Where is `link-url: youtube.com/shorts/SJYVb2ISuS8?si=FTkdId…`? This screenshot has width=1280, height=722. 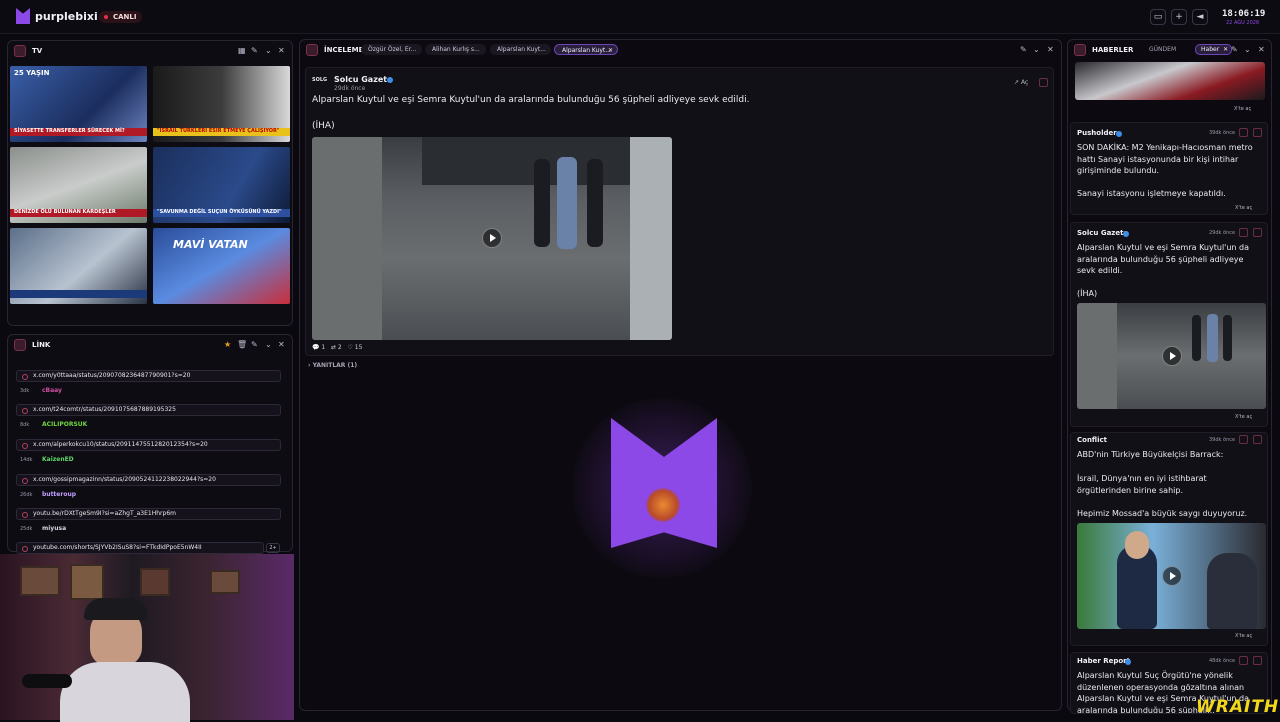 link-url: youtube.com/shorts/SJYVb2ISuS8?si=FTkdId… is located at coordinates (140, 548).